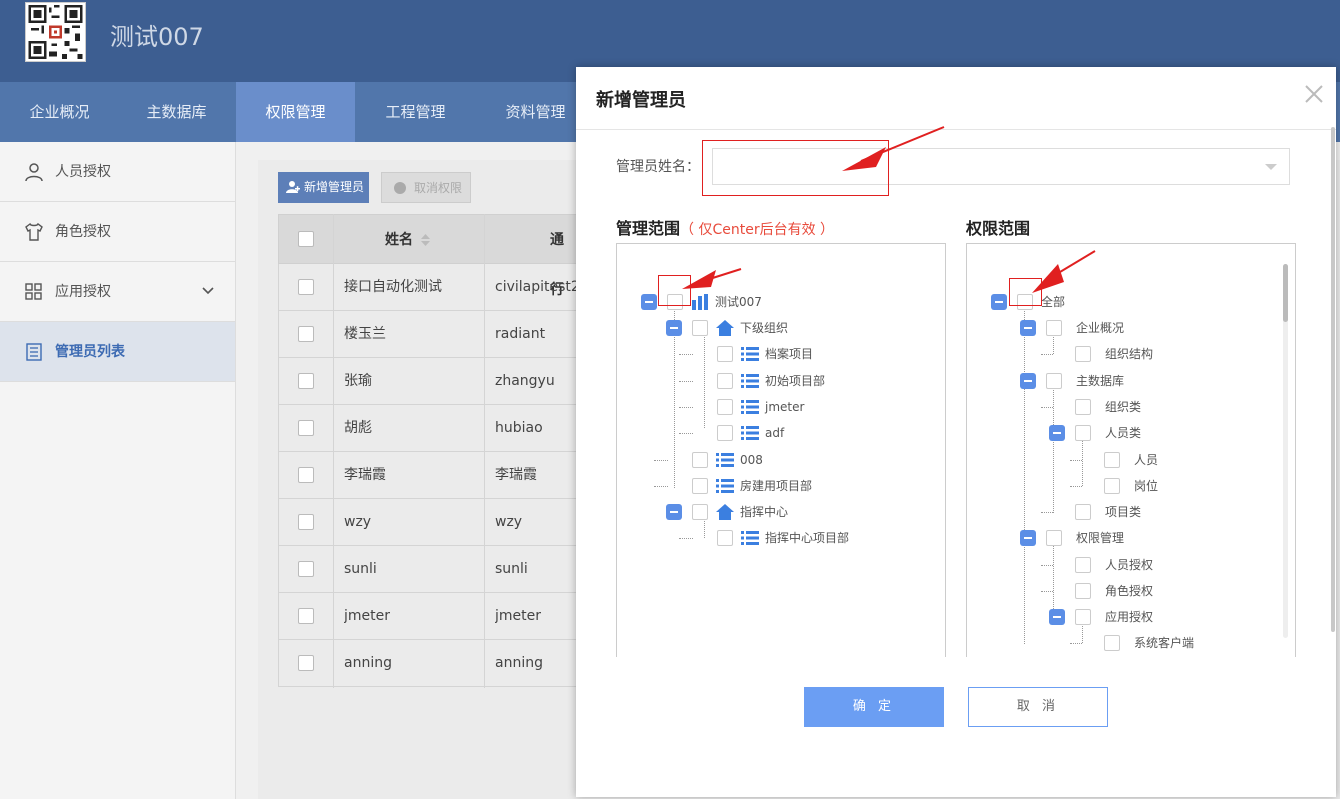 This screenshot has width=1340, height=799. Describe the element at coordinates (536, 287) in the screenshot. I see `cell-account: civilapitest2` at that location.